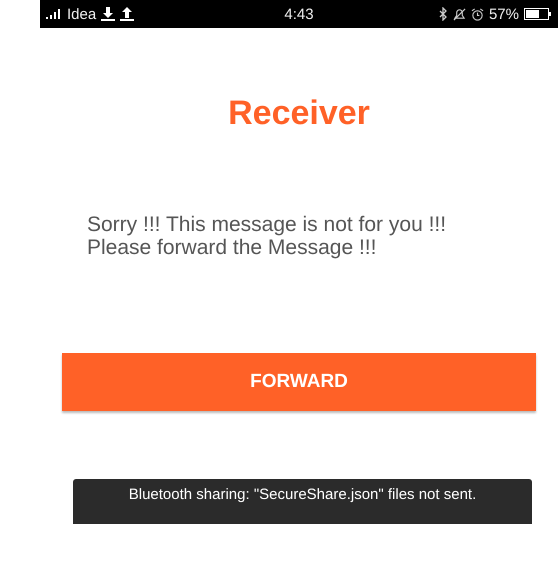 Image resolution: width=558 pixels, height=563 pixels. Describe the element at coordinates (443, 14) in the screenshot. I see `bluetooth-icon` at that location.